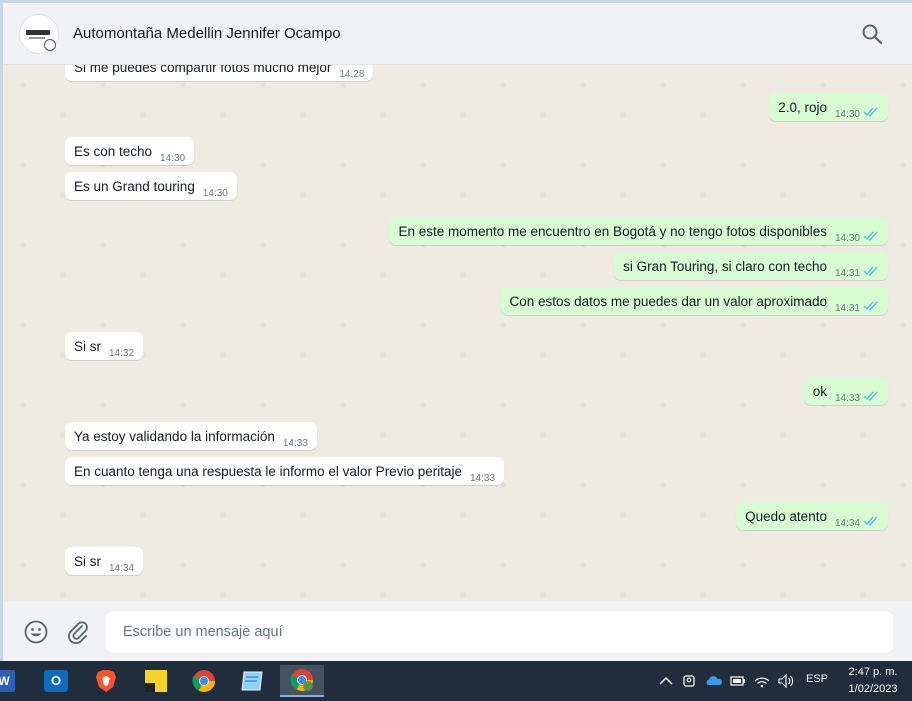  I want to click on clock-date: 1/02/2023, so click(873, 689).